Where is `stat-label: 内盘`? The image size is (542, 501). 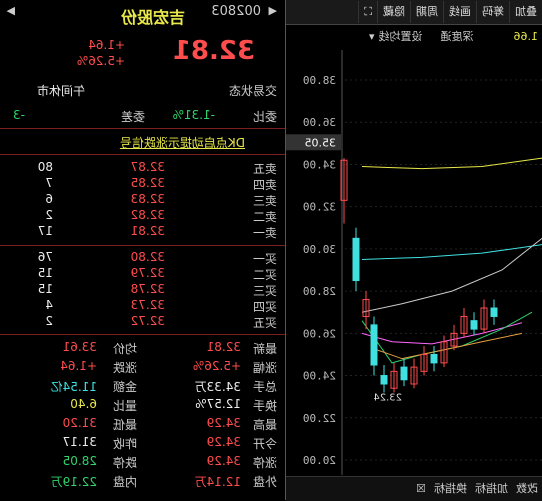
stat-label: 内盘 is located at coordinates (124, 482).